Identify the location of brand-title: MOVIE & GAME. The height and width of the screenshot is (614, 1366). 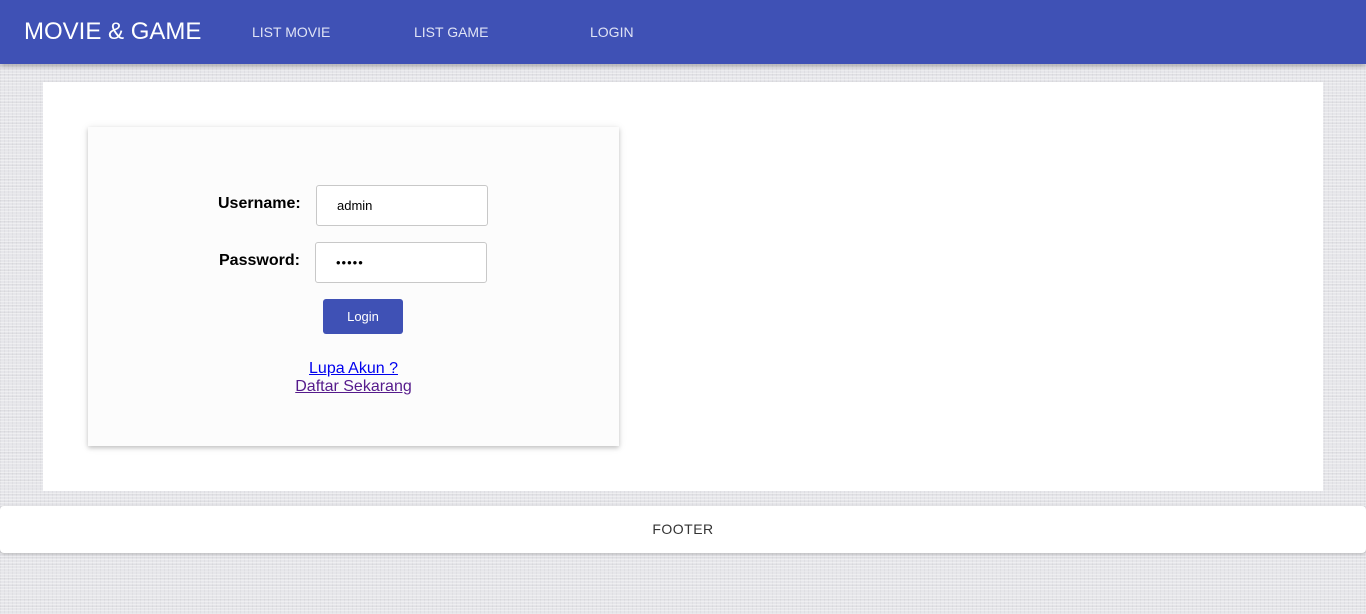
(112, 32).